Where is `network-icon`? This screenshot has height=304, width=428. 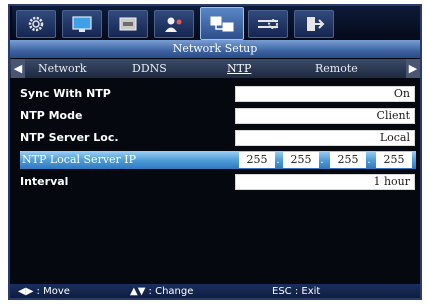
network-icon is located at coordinates (222, 23).